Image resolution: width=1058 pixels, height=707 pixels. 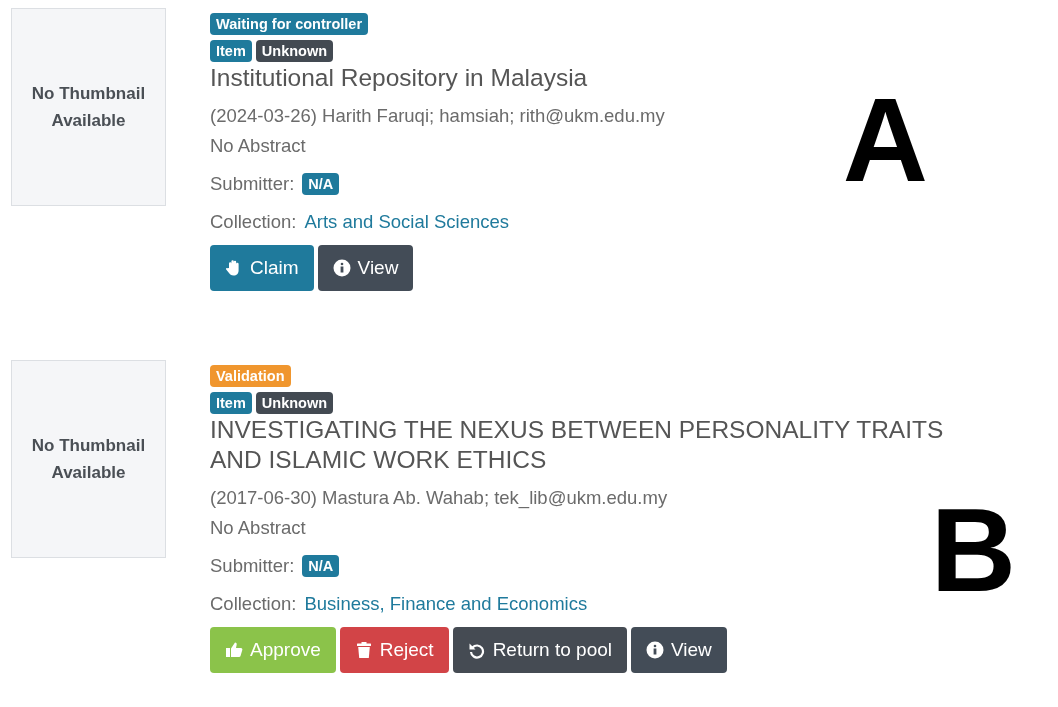 I want to click on item-metadata: (2017-06-30) Mastura Ab. Wahab; tek_lib@ukm.edu.my, so click(x=439, y=498).